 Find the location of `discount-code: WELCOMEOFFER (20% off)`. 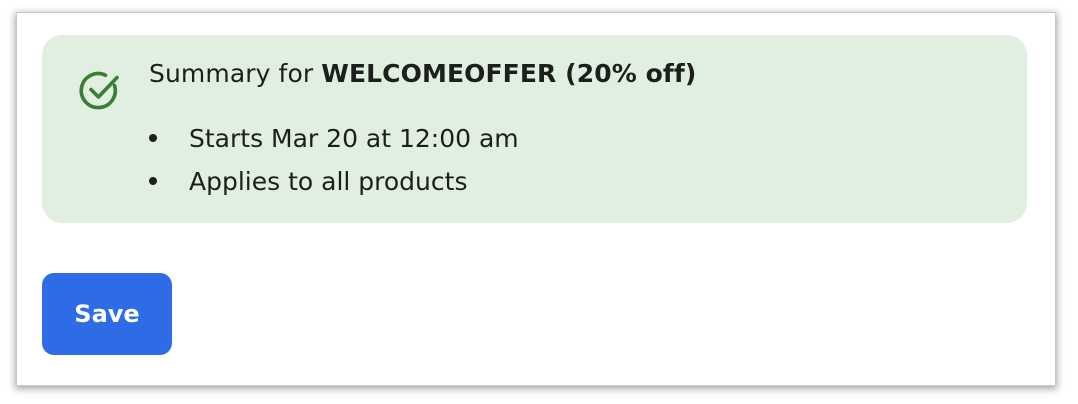

discount-code: WELCOMEOFFER (20% off) is located at coordinates (509, 73).